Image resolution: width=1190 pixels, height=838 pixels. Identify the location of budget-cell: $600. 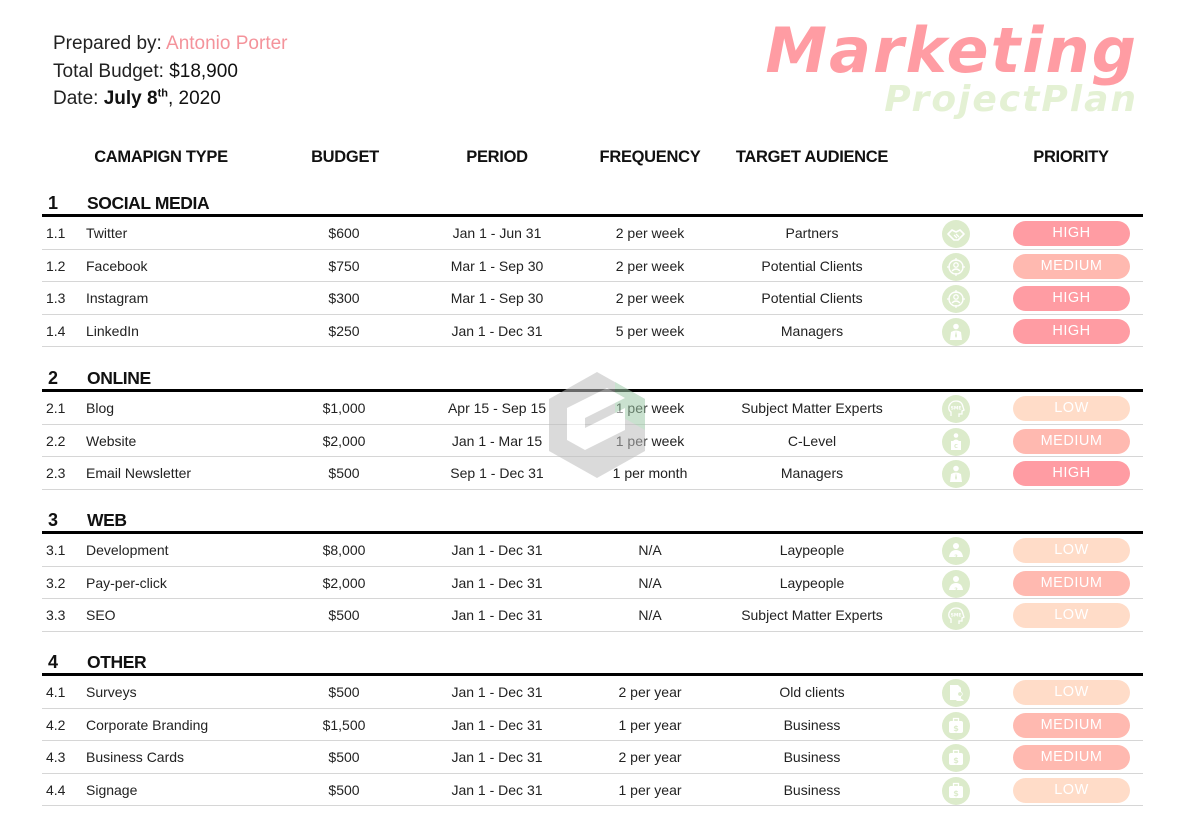
(344, 233).